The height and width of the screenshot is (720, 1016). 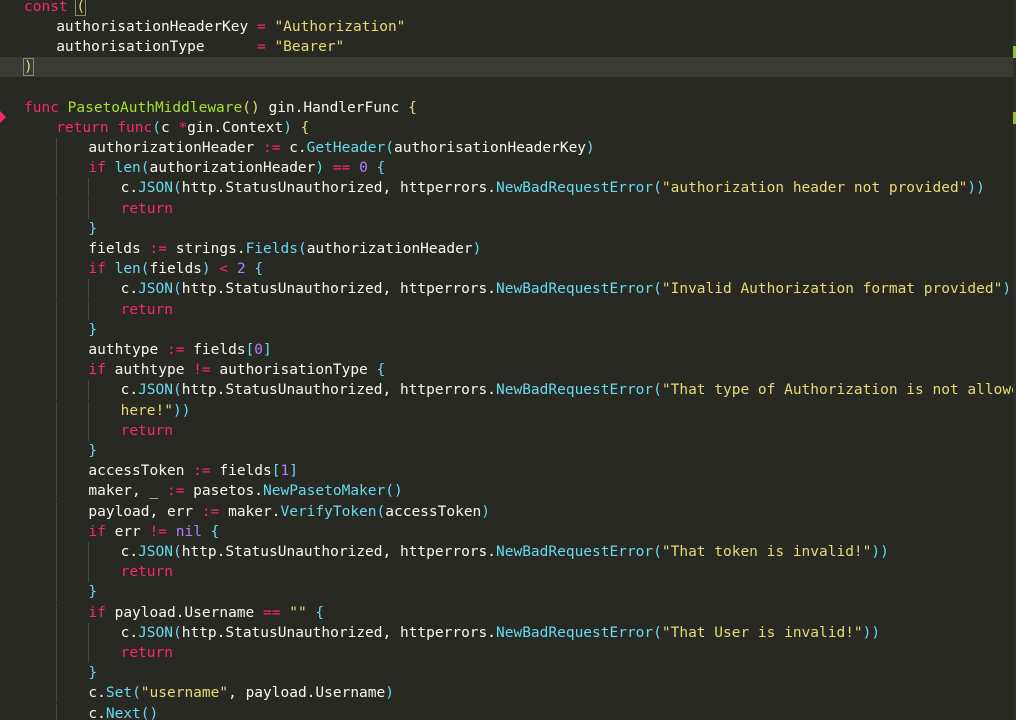 I want to click on code-line: if len(fields) < 2 {, so click(x=508, y=269).